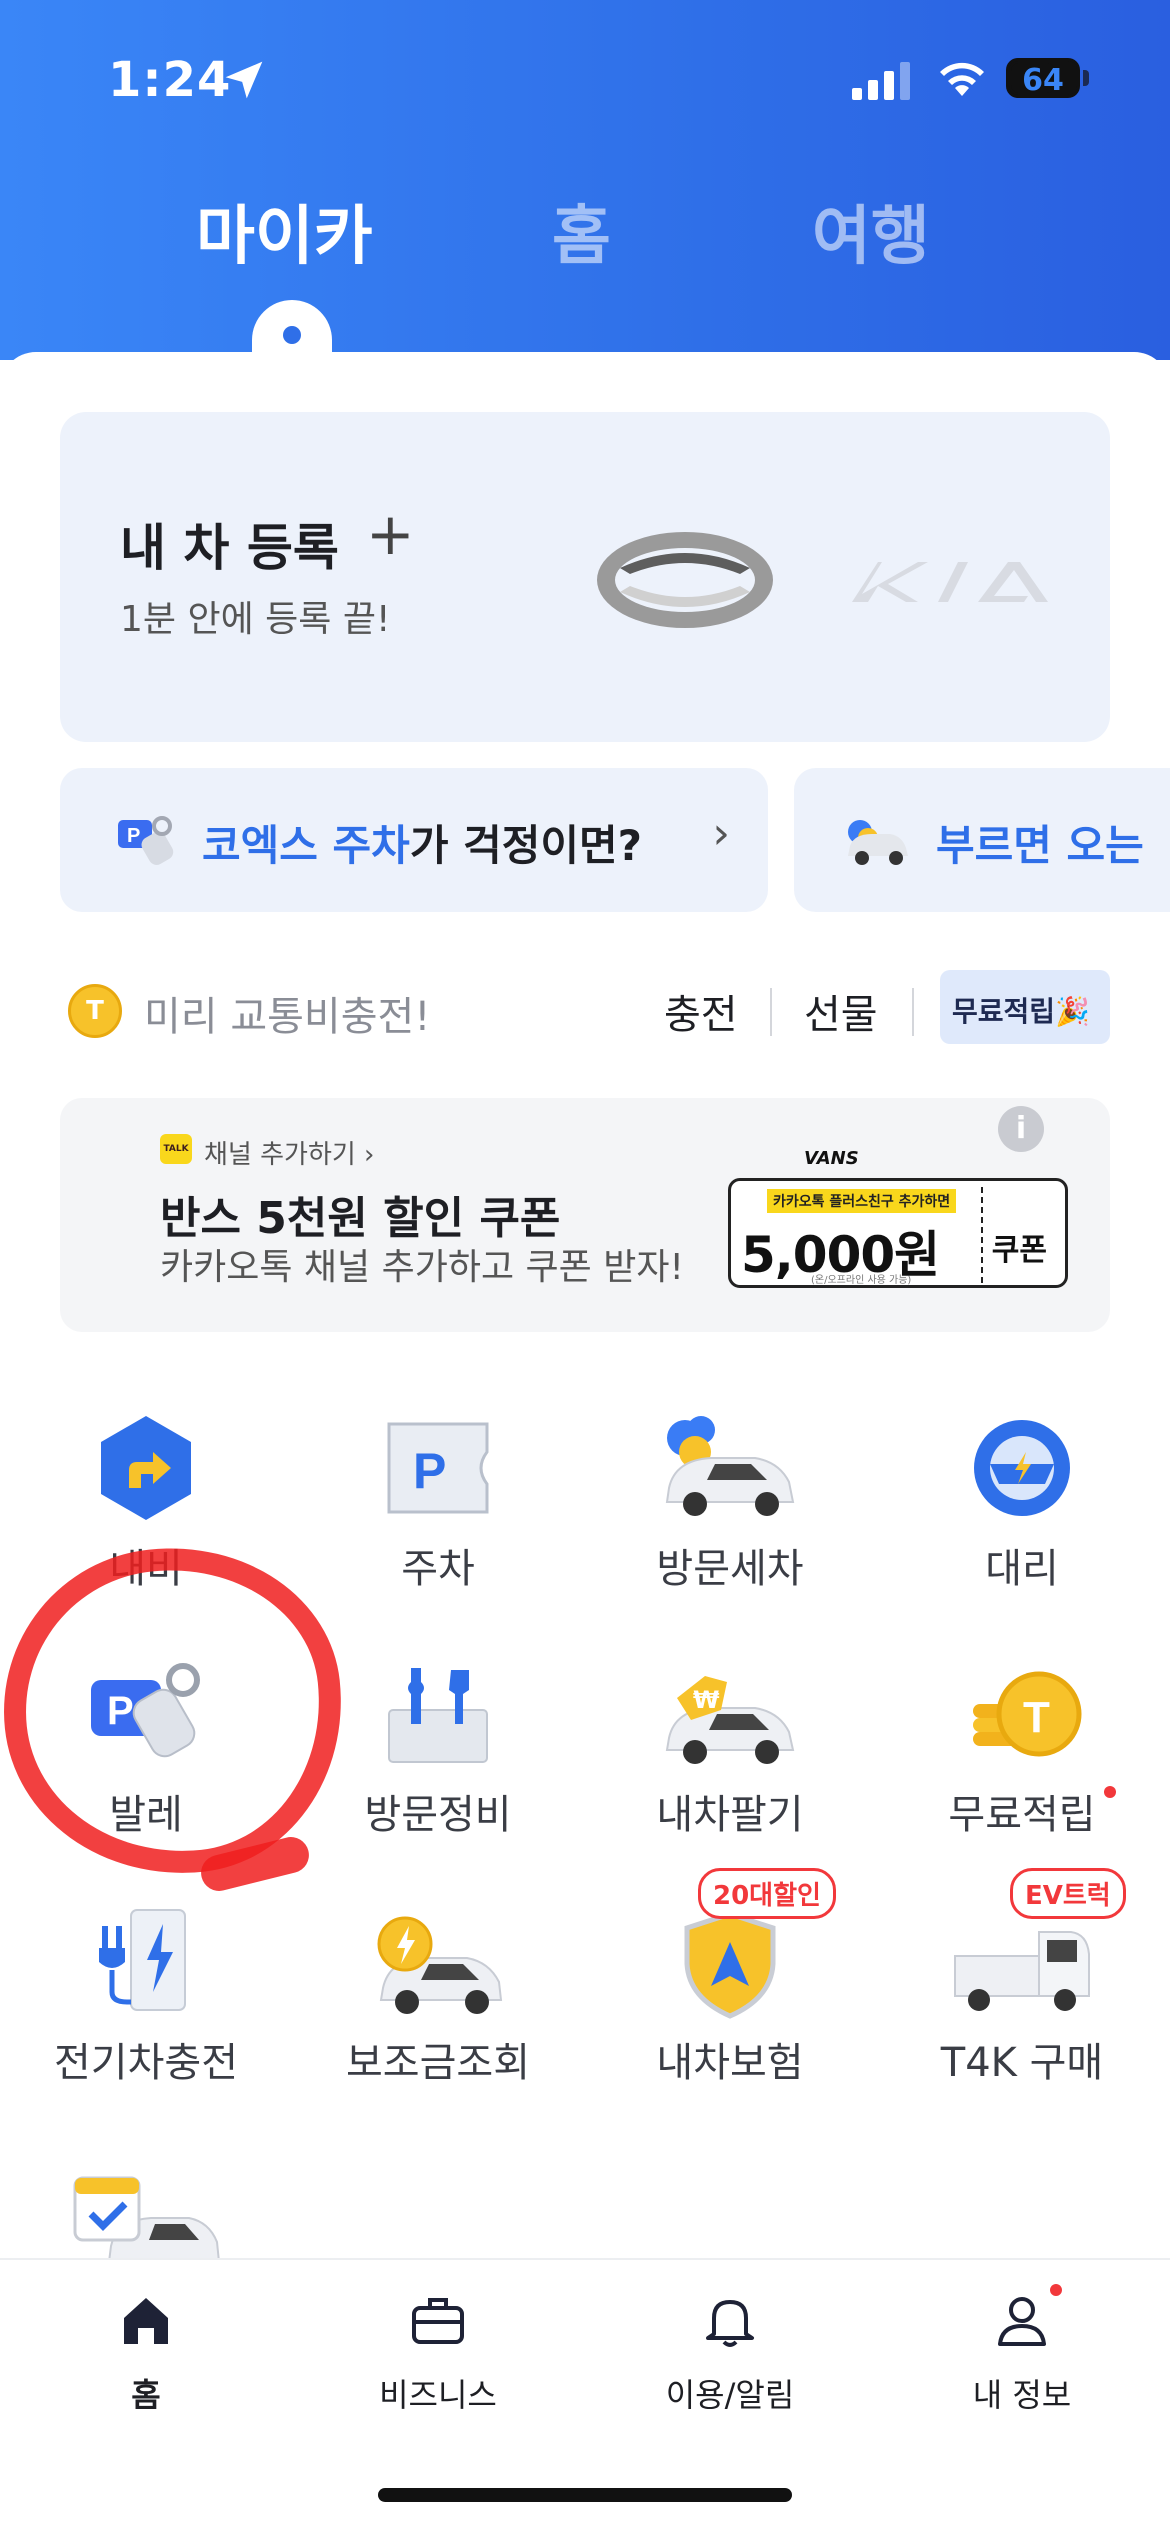 This screenshot has width=1170, height=2532. I want to click on service-label: 대리, so click(1022, 1569).